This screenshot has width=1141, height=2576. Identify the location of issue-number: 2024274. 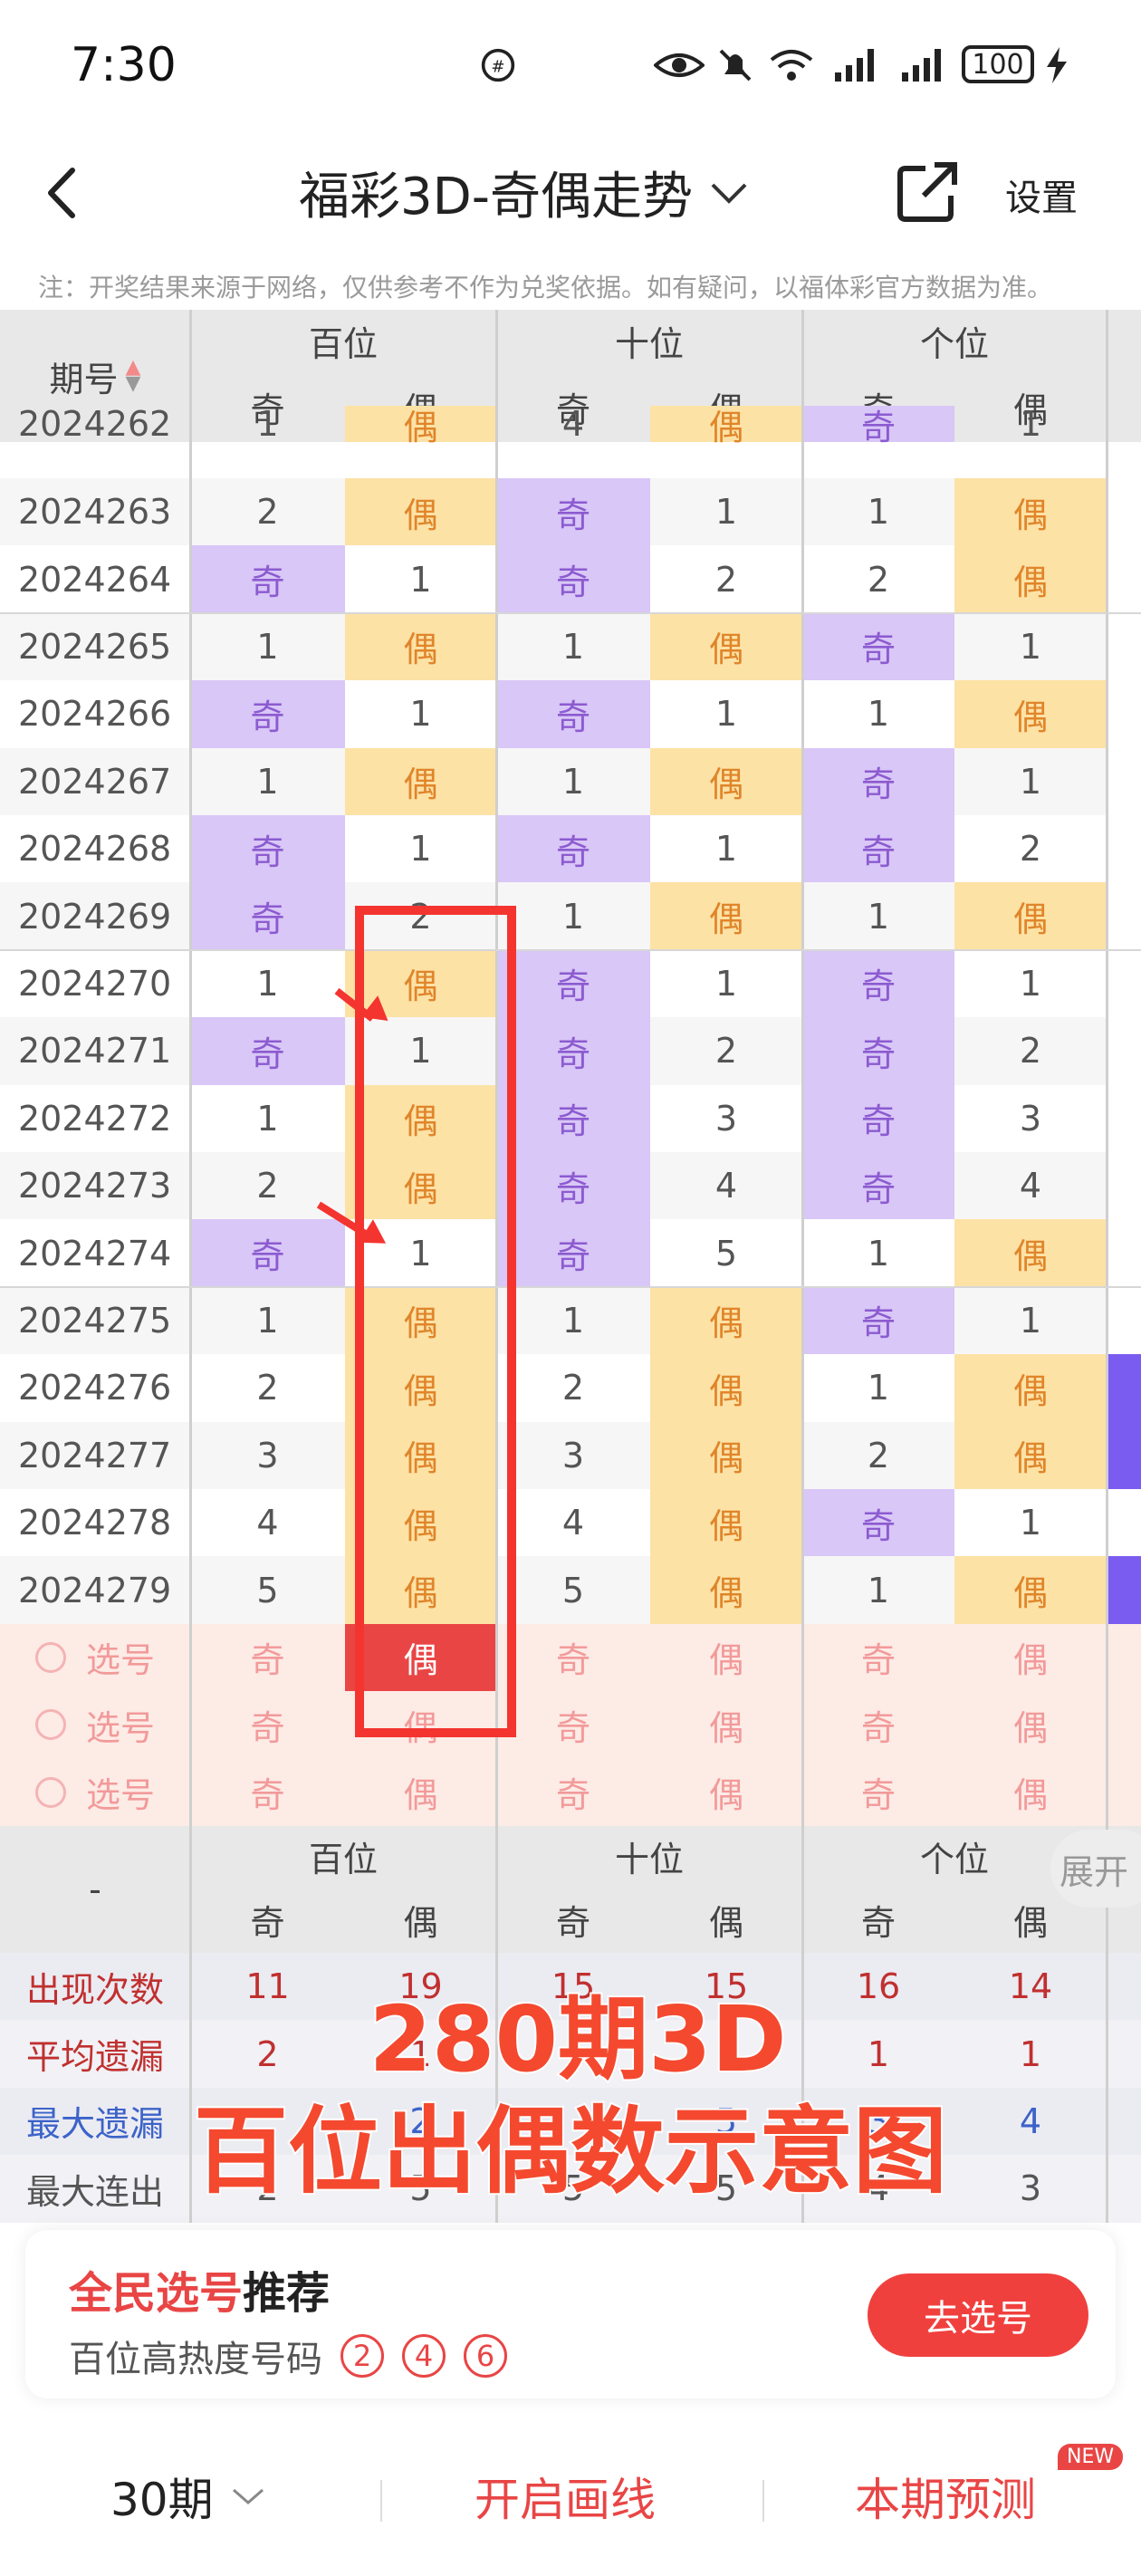
(95, 1253).